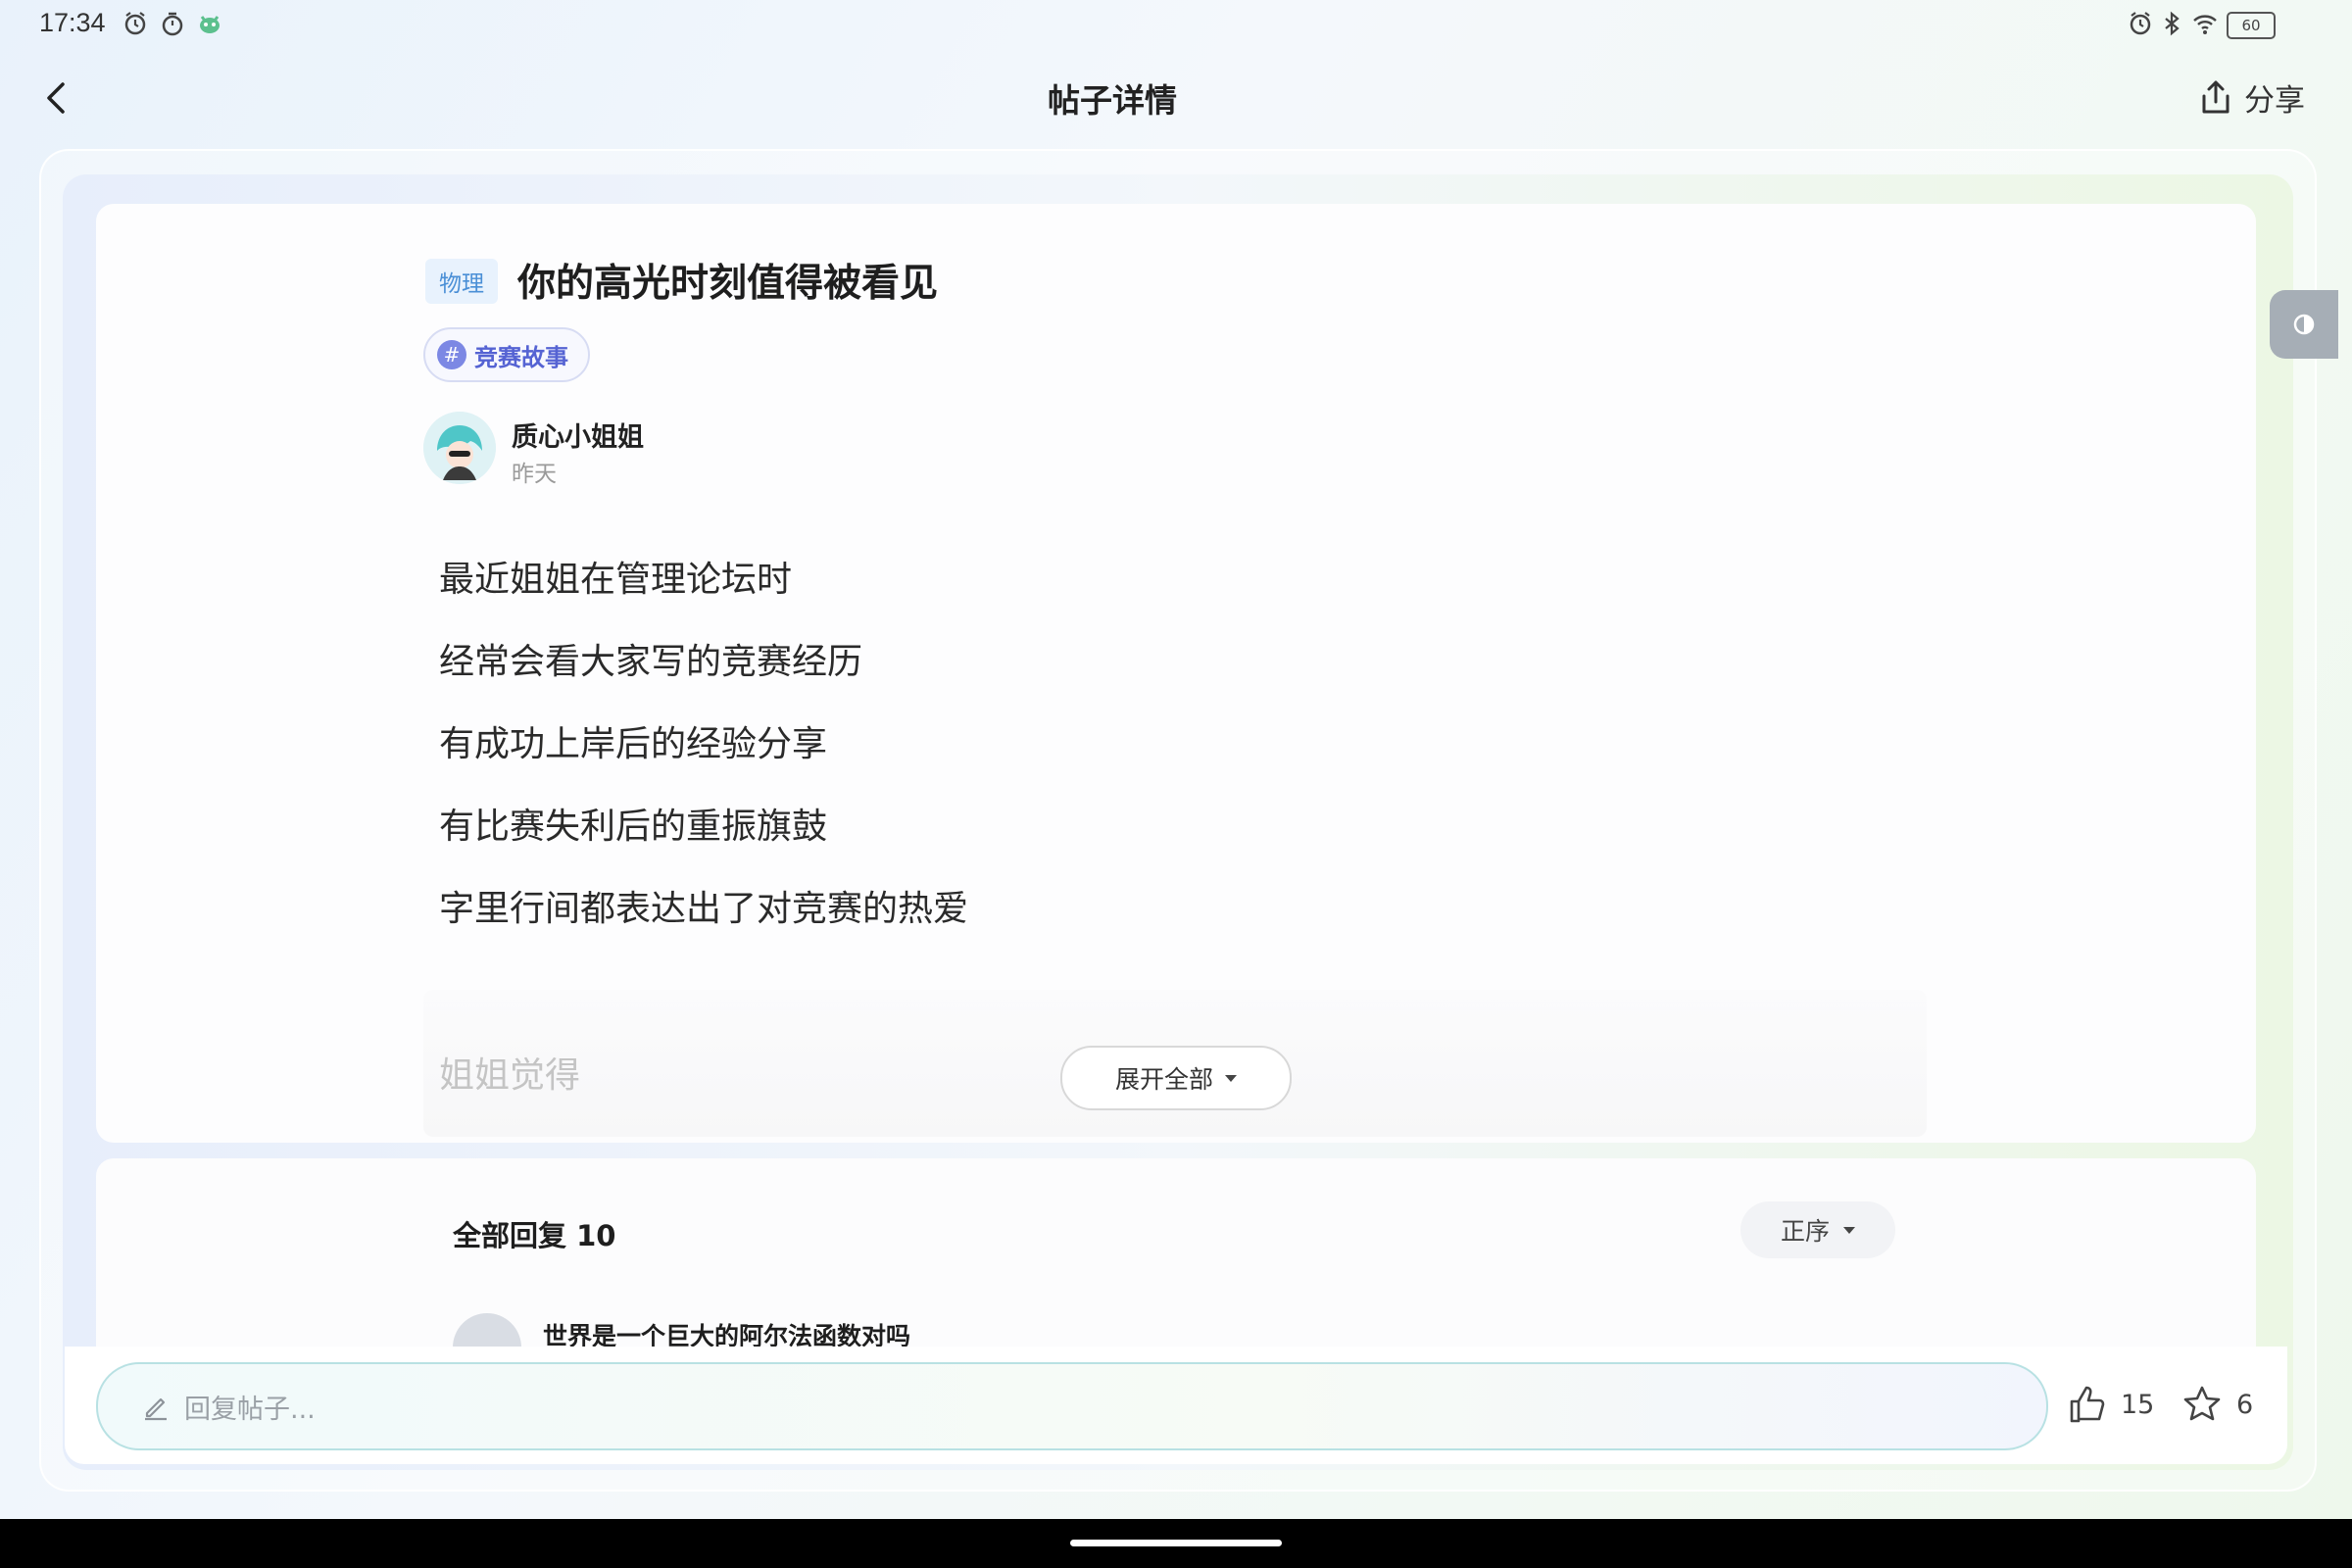  What do you see at coordinates (2087, 1404) in the screenshot?
I see `thumbs-up-icon` at bounding box center [2087, 1404].